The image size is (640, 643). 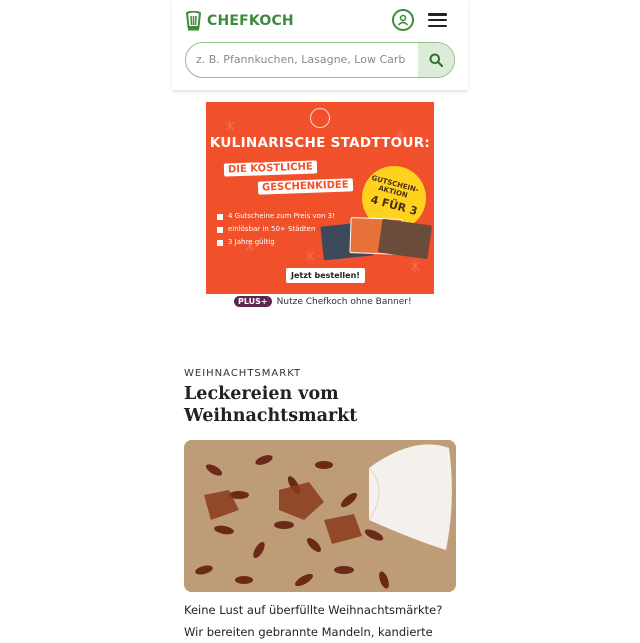 I want to click on plus-text: Nutze Chefkoch ohne Banner!, so click(x=344, y=301).